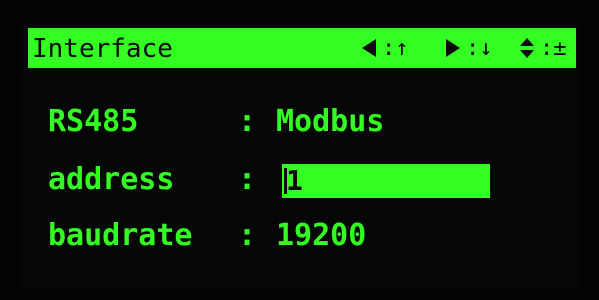 Image resolution: width=599 pixels, height=300 pixels. Describe the element at coordinates (294, 180) in the screenshot. I see `address-input-value: 1` at that location.